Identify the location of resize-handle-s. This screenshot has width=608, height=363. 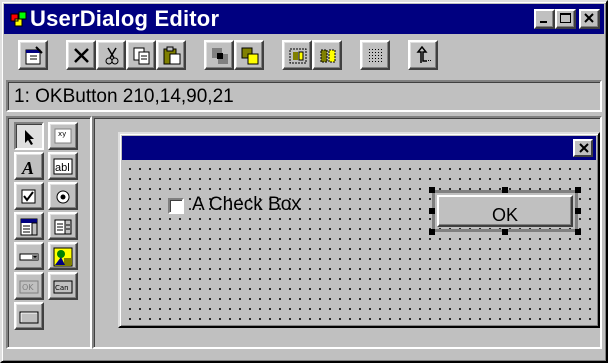
(505, 232).